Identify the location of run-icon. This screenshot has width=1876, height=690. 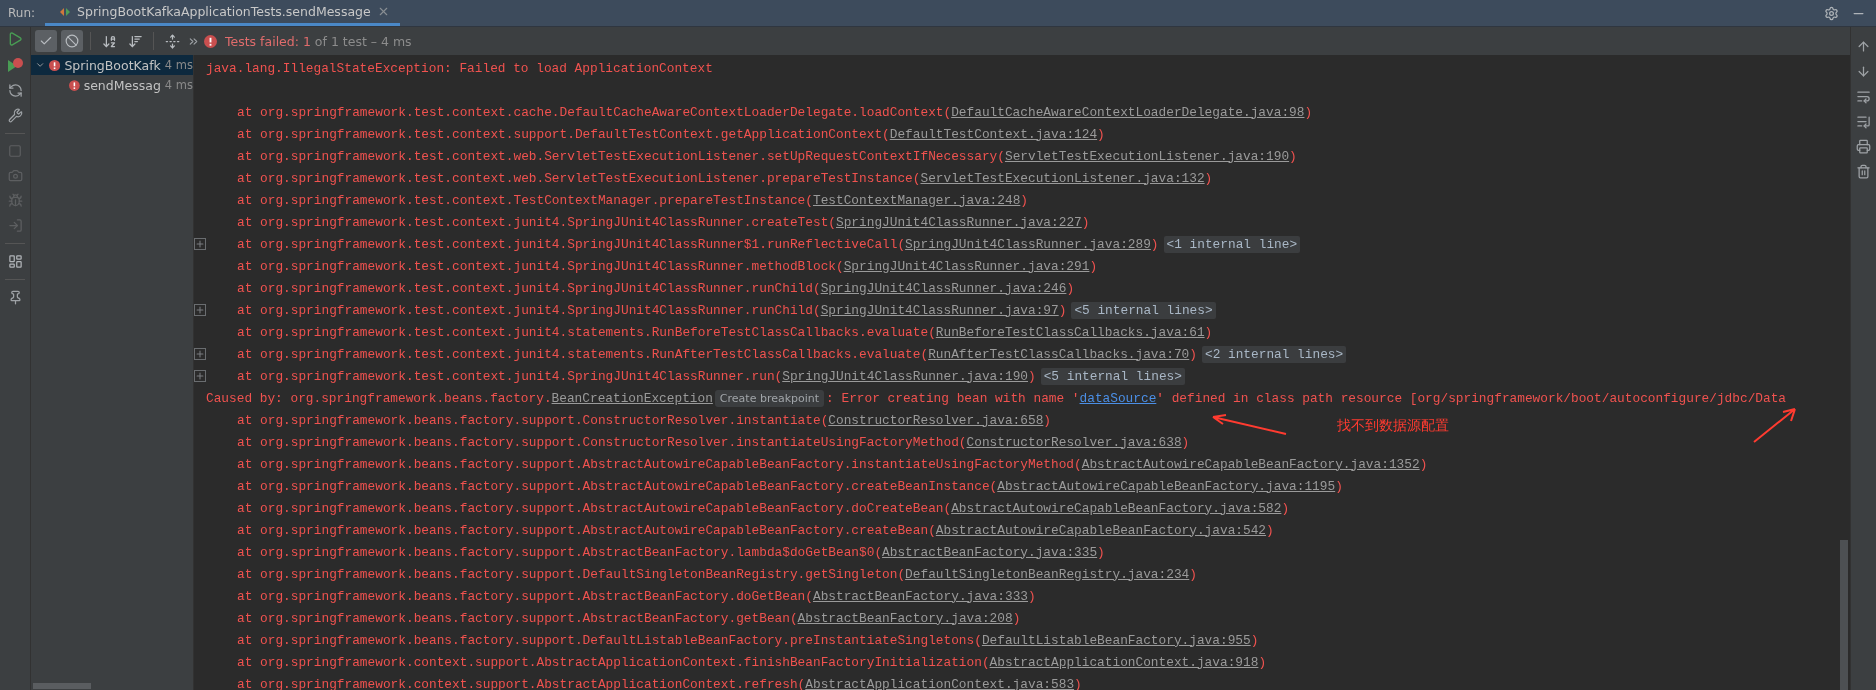
(15, 39).